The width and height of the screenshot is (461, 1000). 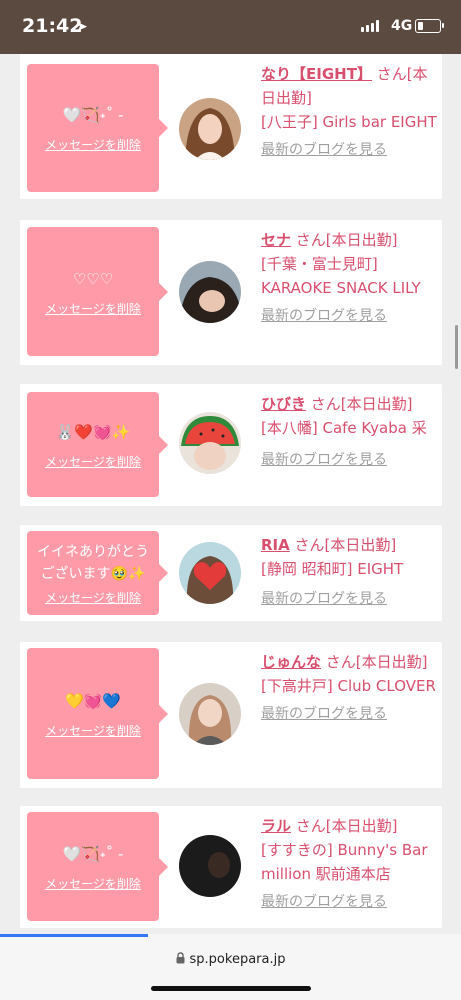 I want to click on browser-bottom-bar: sp.pokepara.jp, so click(x=230, y=967).